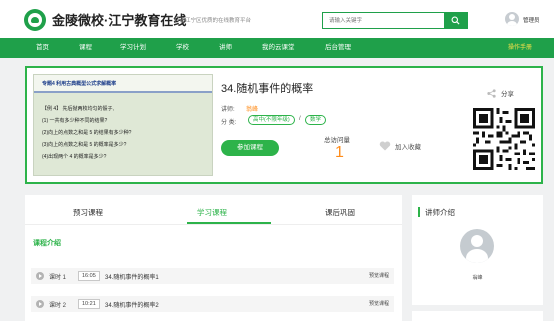  Describe the element at coordinates (84, 145) in the screenshot. I see `thumbnail-line: (3)向上的点数之和是 5 的概率是多少?` at that location.